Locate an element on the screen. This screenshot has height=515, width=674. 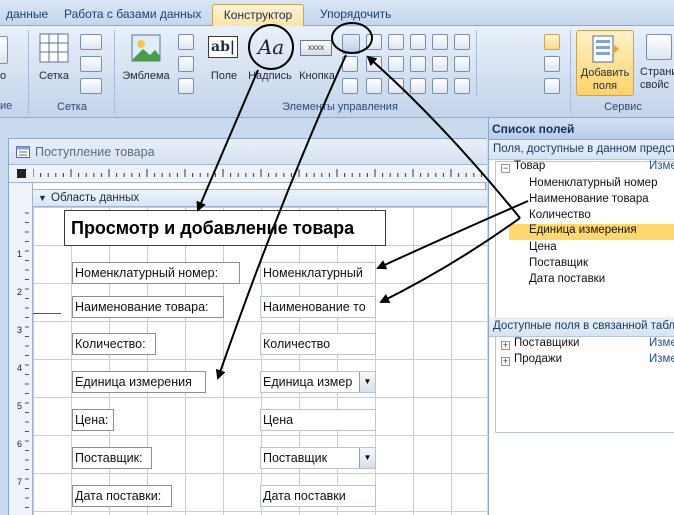
subform-icon is located at coordinates (350, 86).